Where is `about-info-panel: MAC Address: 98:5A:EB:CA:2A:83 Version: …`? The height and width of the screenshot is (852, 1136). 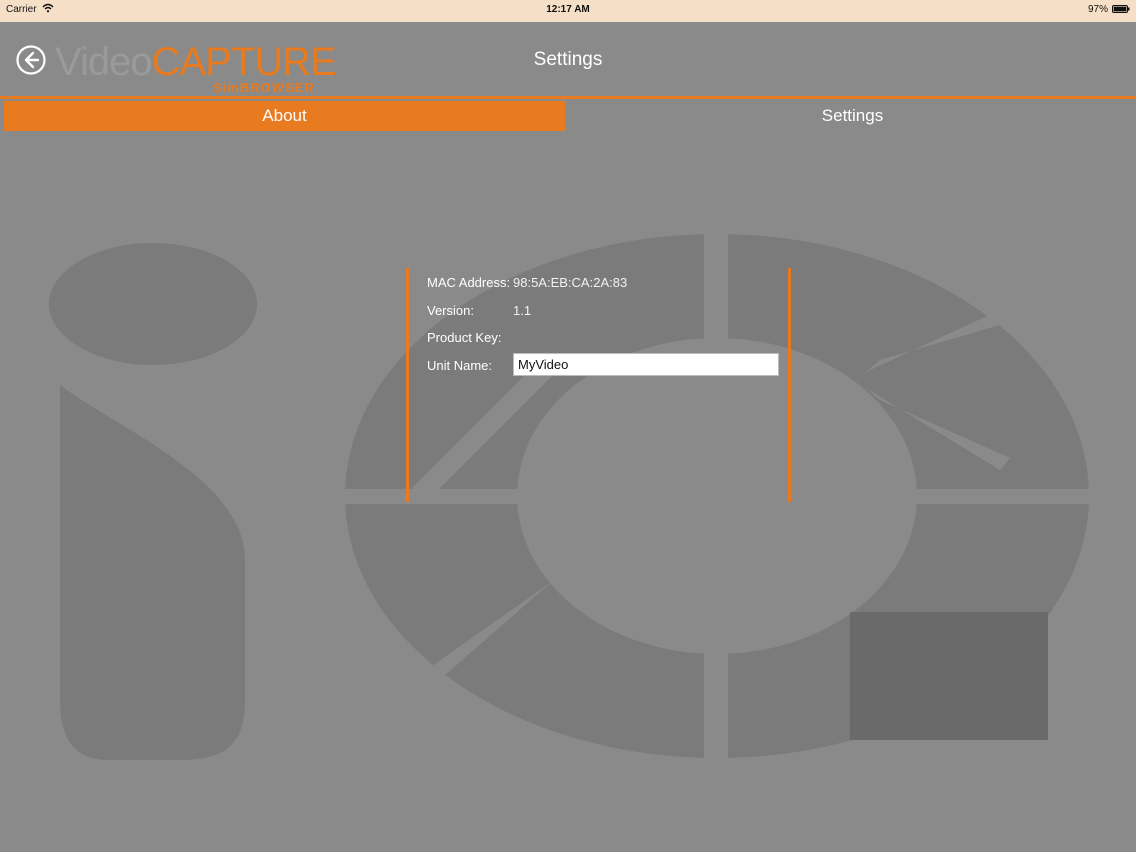 about-info-panel: MAC Address: 98:5A:EB:CA:2A:83 Version: … is located at coordinates (599, 384).